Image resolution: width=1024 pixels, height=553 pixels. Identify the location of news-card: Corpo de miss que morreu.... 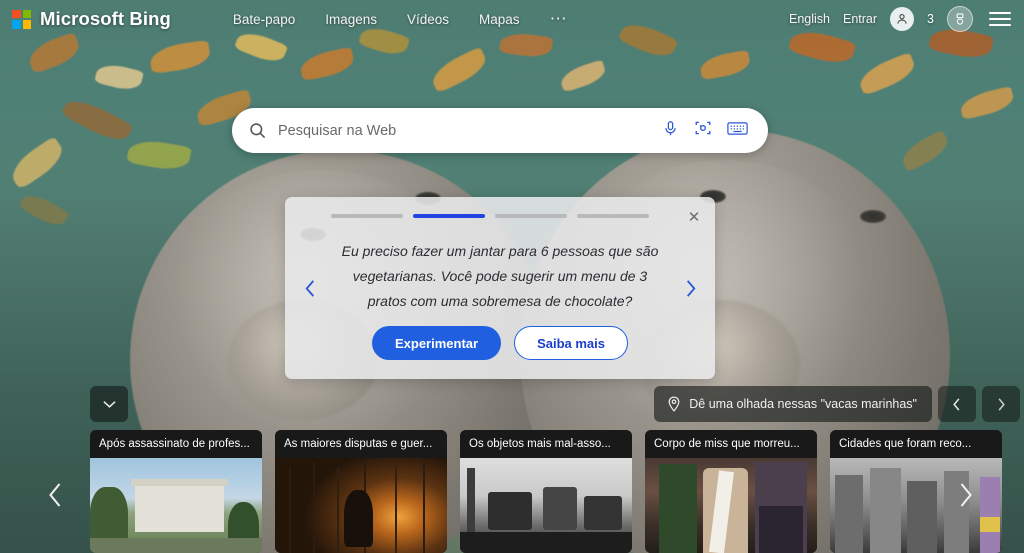
(731, 491).